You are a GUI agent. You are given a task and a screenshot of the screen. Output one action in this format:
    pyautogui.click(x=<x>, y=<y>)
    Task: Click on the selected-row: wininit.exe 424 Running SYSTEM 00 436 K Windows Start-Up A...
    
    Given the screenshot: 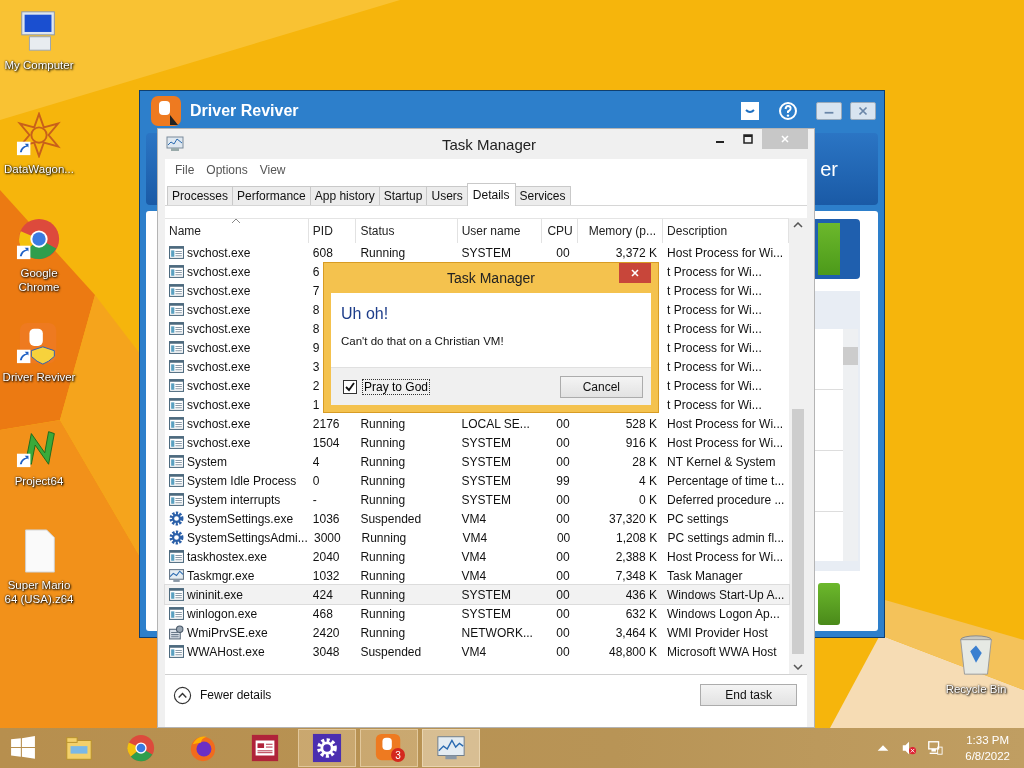 What is the action you would take?
    pyautogui.click(x=477, y=594)
    